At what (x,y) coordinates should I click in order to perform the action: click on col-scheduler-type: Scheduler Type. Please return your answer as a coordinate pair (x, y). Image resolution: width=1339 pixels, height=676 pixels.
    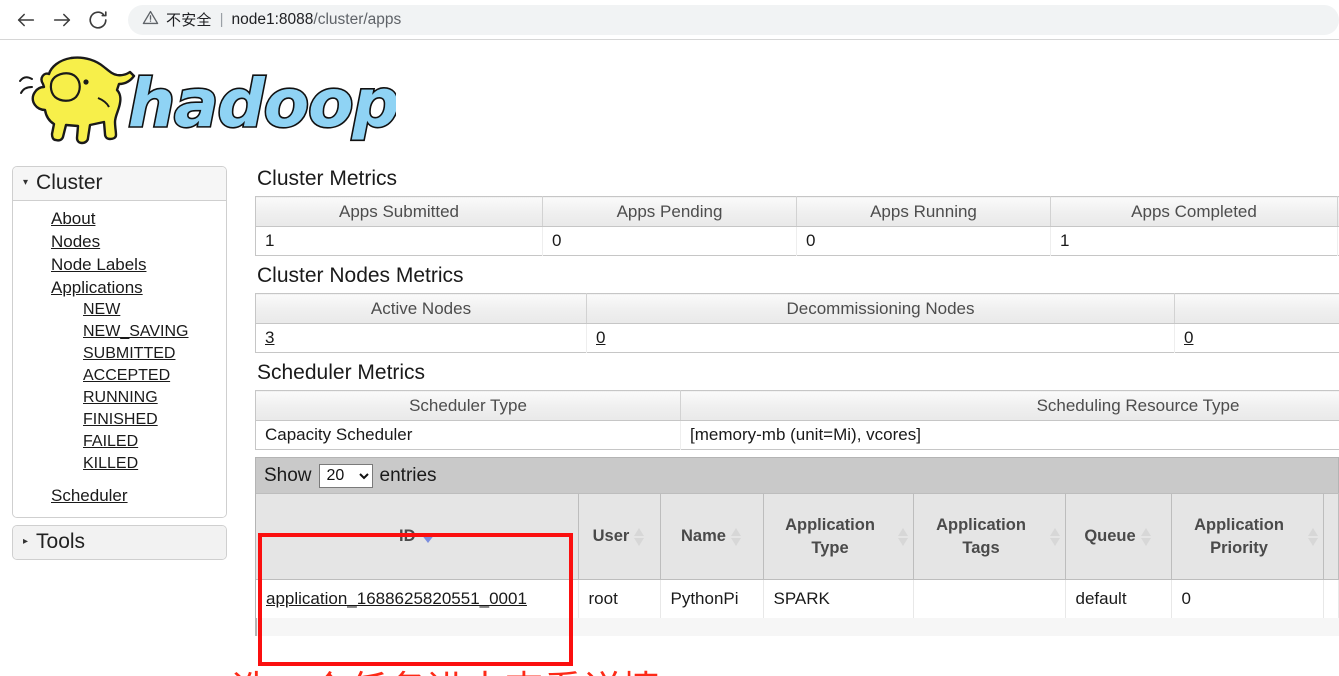
    Looking at the image, I should click on (468, 405).